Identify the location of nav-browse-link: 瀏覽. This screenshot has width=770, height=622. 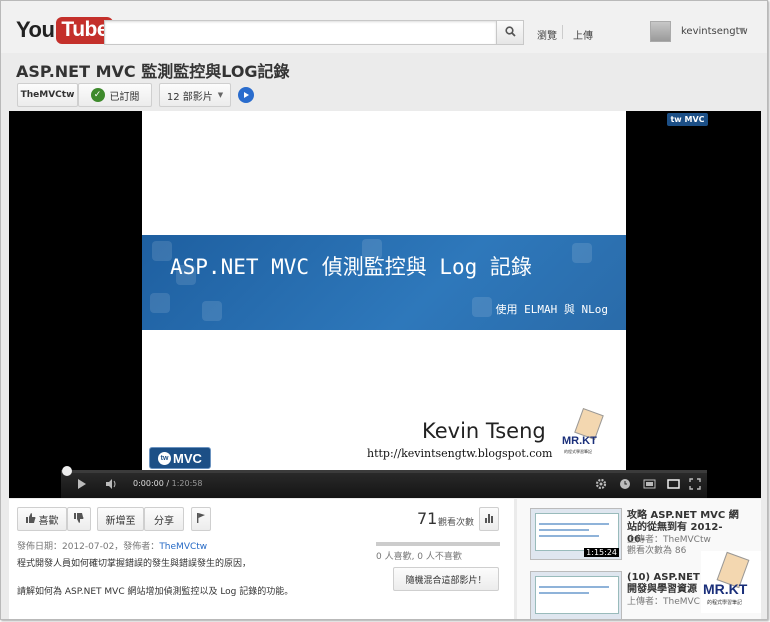
(547, 34).